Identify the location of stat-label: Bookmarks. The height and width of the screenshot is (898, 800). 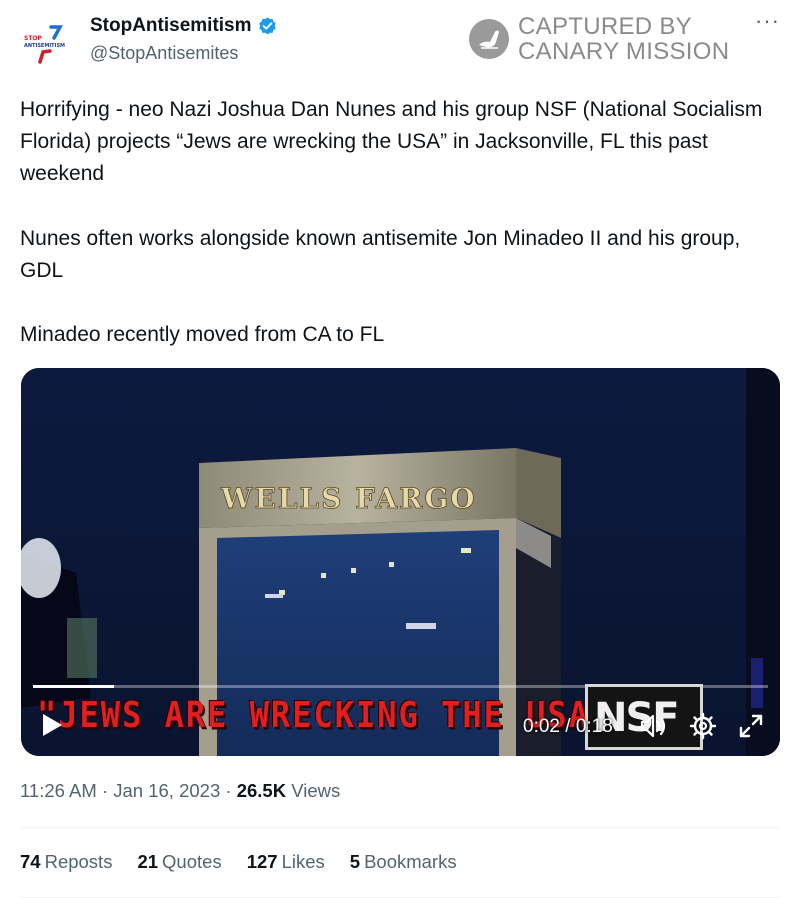
(410, 861).